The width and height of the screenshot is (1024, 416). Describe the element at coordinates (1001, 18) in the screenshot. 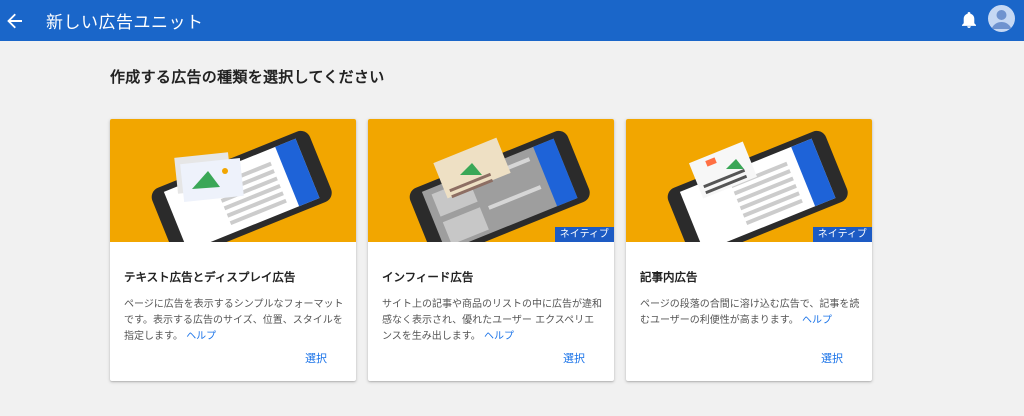

I see `account-circle-icon` at that location.